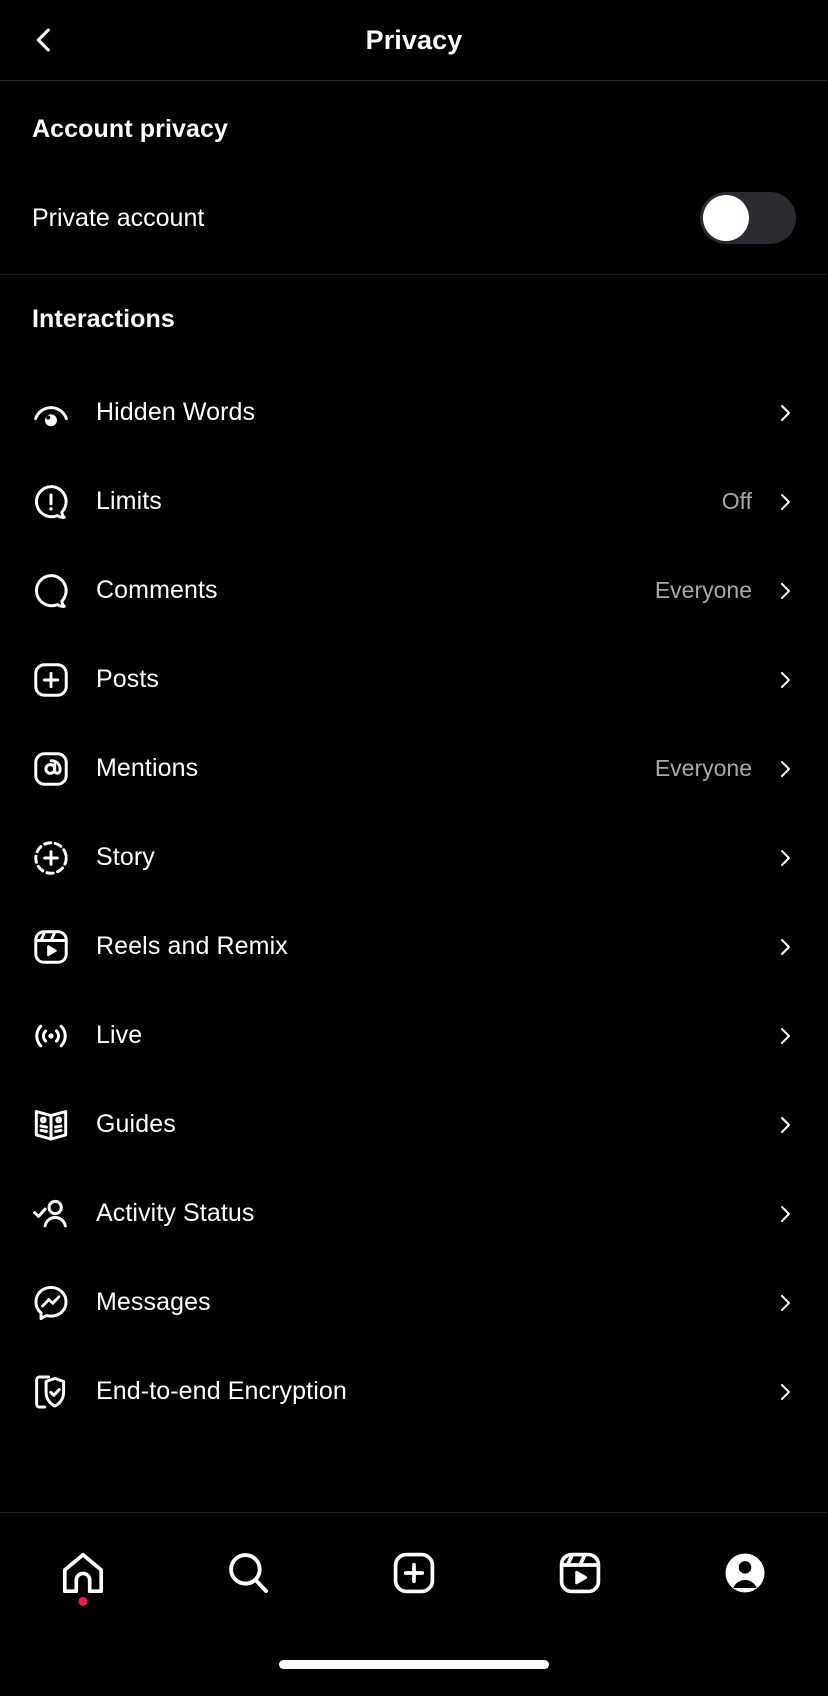 The image size is (828, 1696). I want to click on section-account-privacy: Account privacy Private account, so click(414, 177).